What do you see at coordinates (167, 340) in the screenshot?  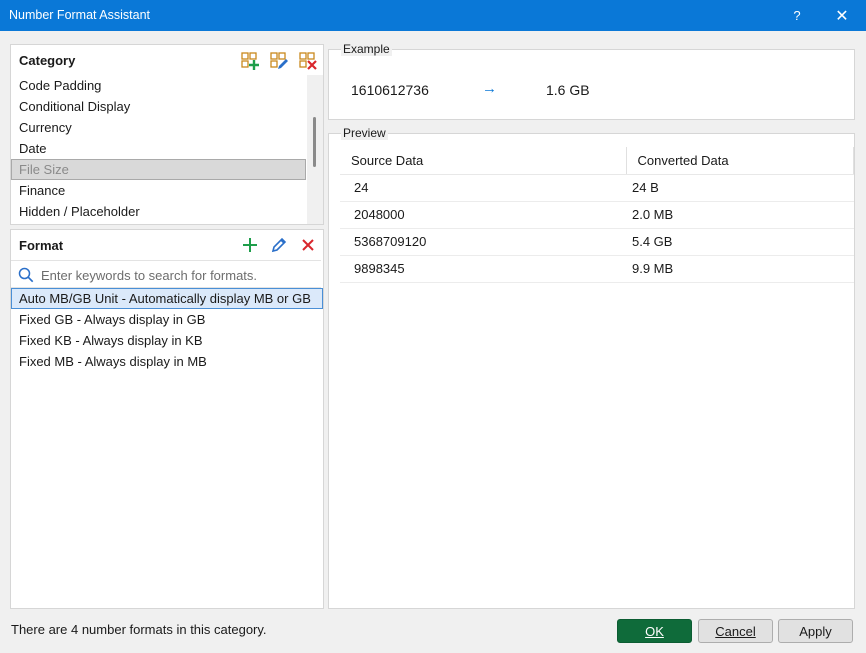 I see `format-item-fixed-kb: Fixed KB - Always display in KB` at bounding box center [167, 340].